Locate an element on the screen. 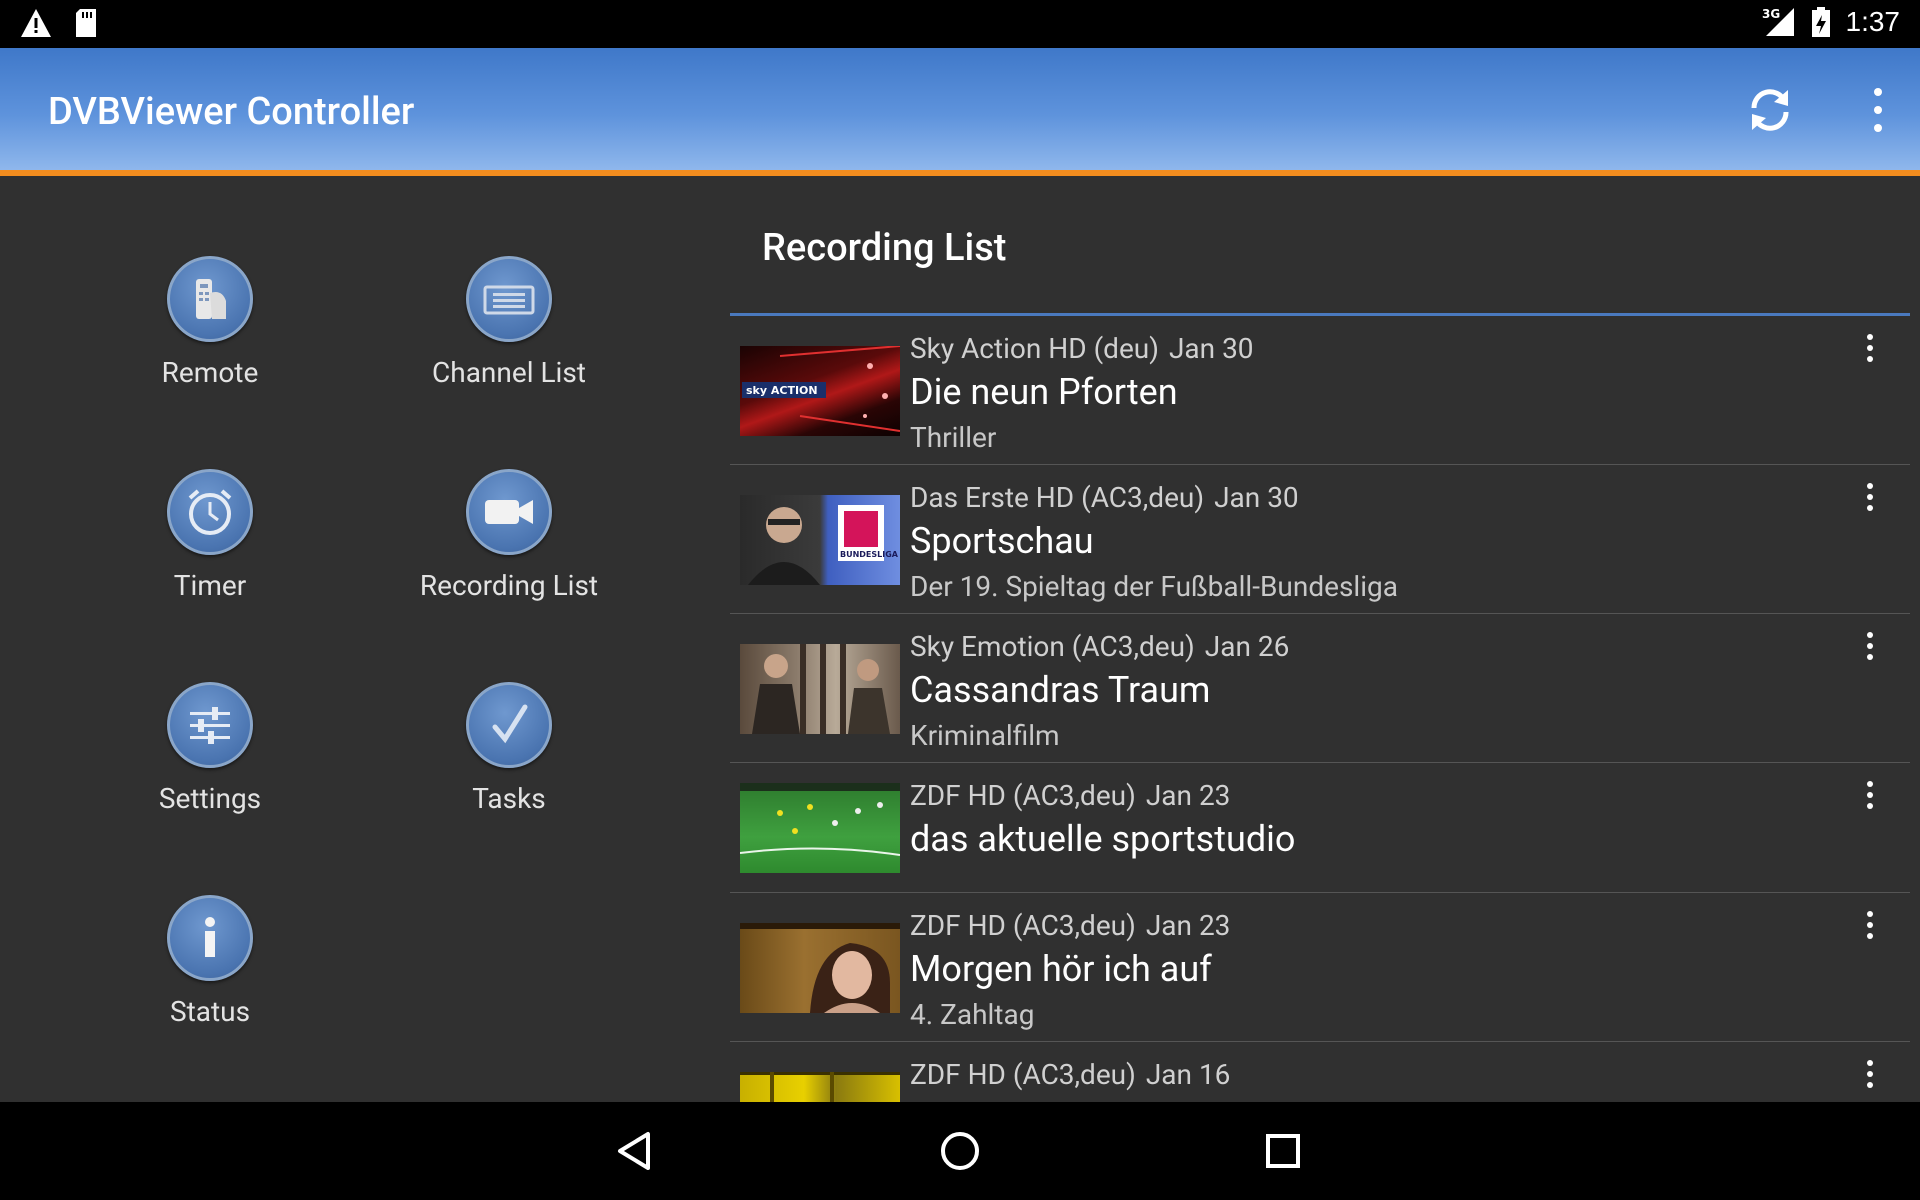 This screenshot has width=1920, height=1200. checkmark-icon is located at coordinates (509, 725).